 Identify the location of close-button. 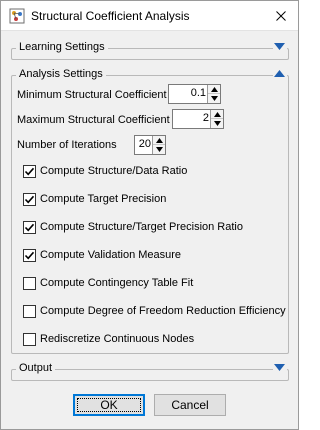
(281, 16).